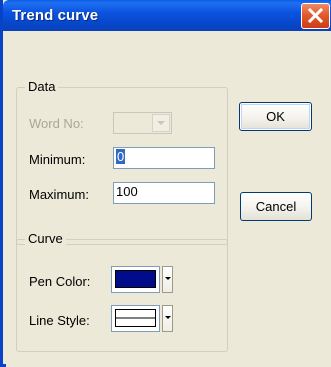  Describe the element at coordinates (142, 123) in the screenshot. I see `word-no-combobox` at that location.